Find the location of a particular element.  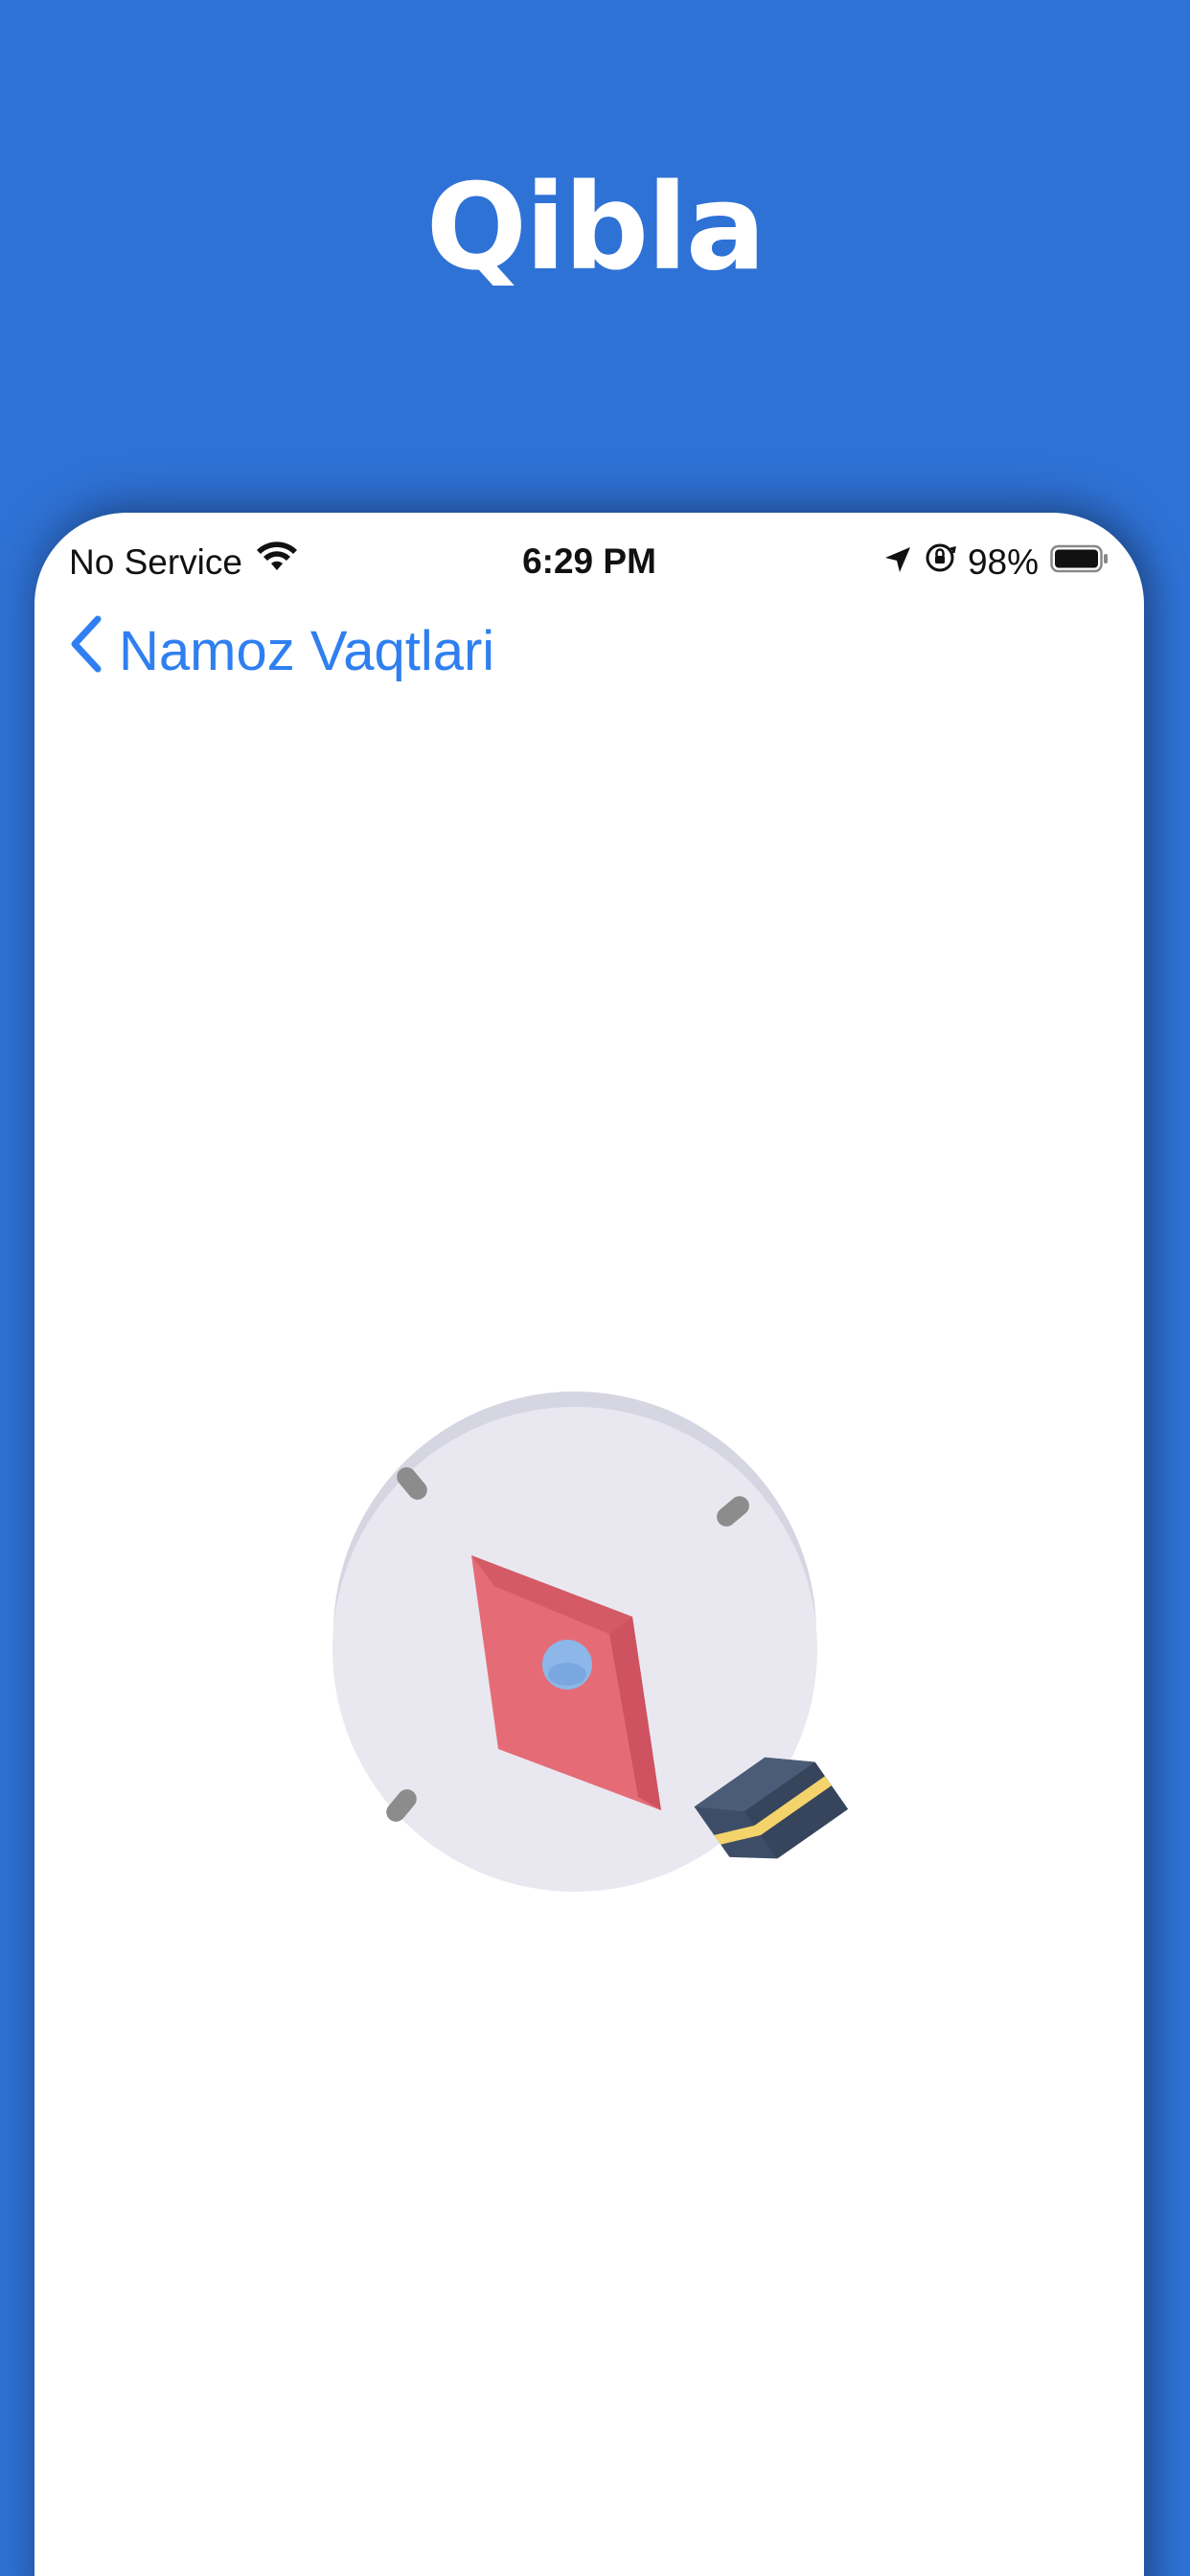

battery-percent: 98% is located at coordinates (1003, 561).